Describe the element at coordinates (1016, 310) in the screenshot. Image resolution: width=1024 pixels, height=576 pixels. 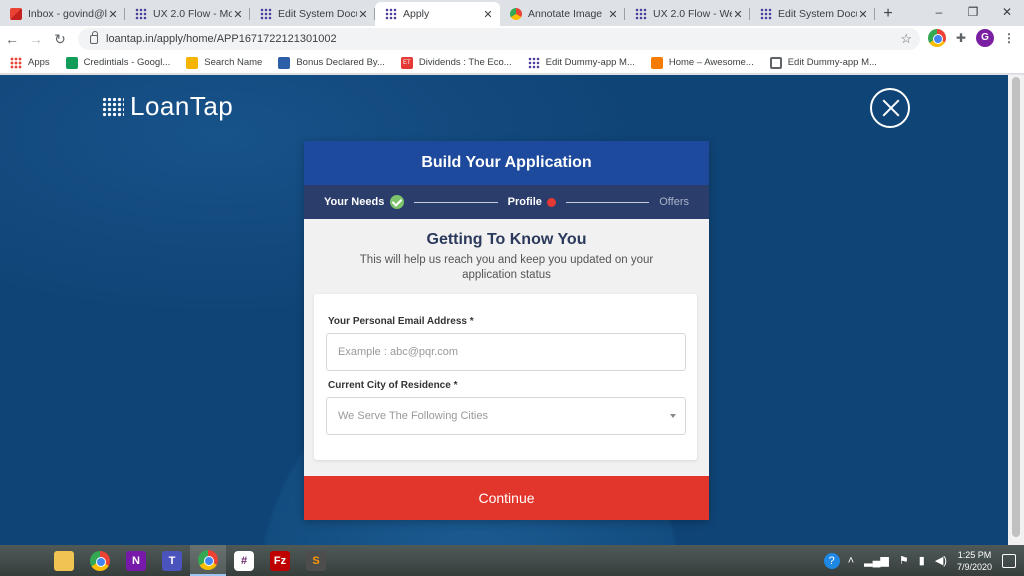
I see `page-scrollbar` at that location.